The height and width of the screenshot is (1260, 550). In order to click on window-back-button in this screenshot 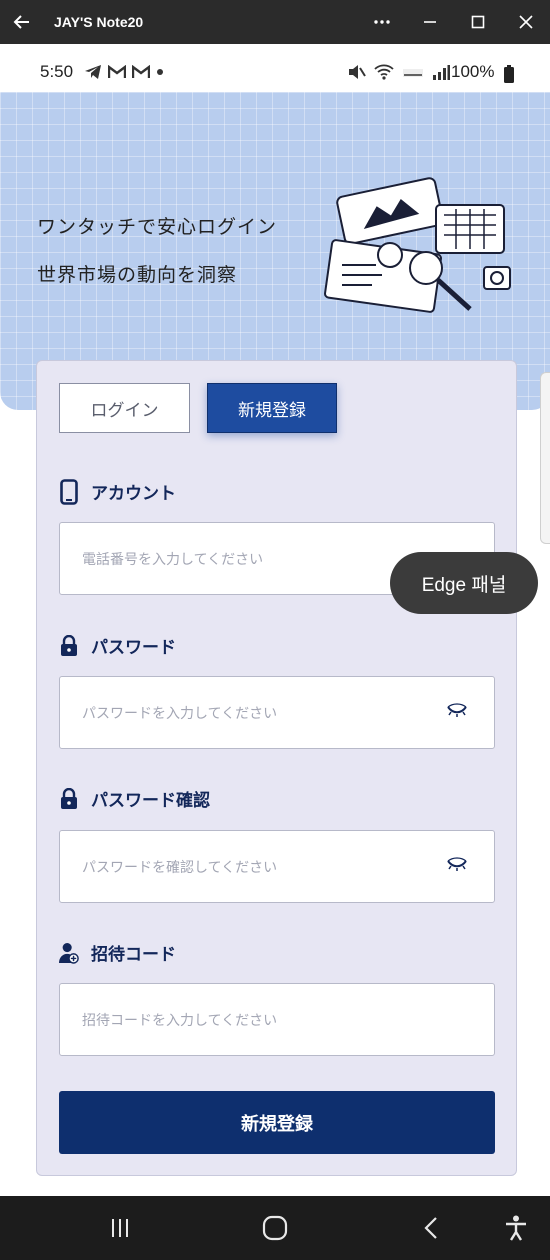, I will do `click(22, 22)`.